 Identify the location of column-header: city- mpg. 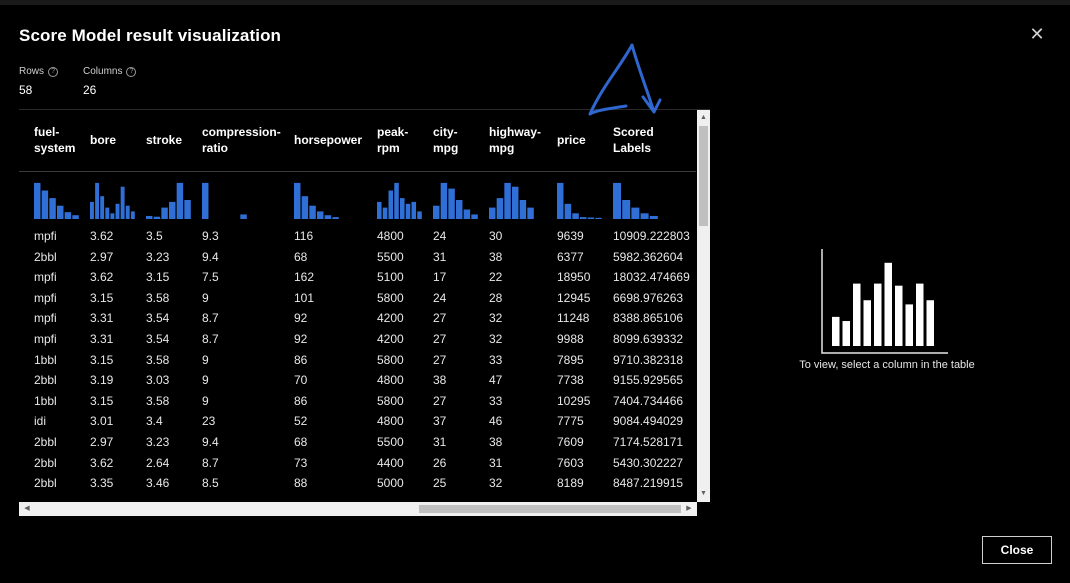
(445, 140).